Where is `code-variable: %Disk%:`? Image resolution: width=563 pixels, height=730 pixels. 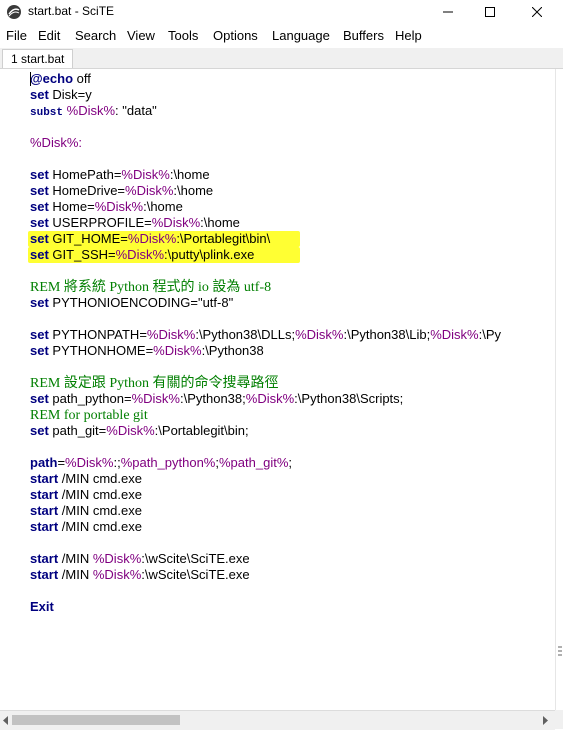 code-variable: %Disk%: is located at coordinates (56, 142).